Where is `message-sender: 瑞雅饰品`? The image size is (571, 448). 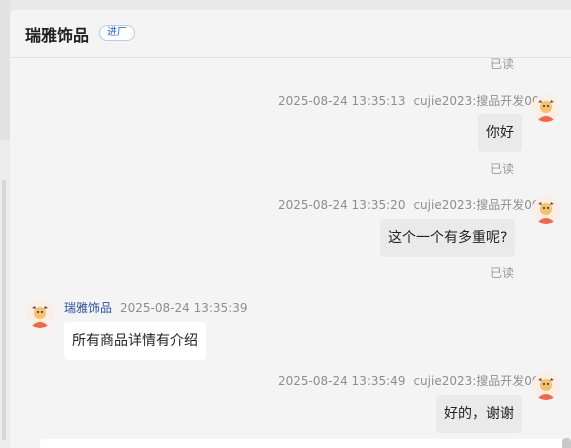 message-sender: 瑞雅饰品 is located at coordinates (88, 308).